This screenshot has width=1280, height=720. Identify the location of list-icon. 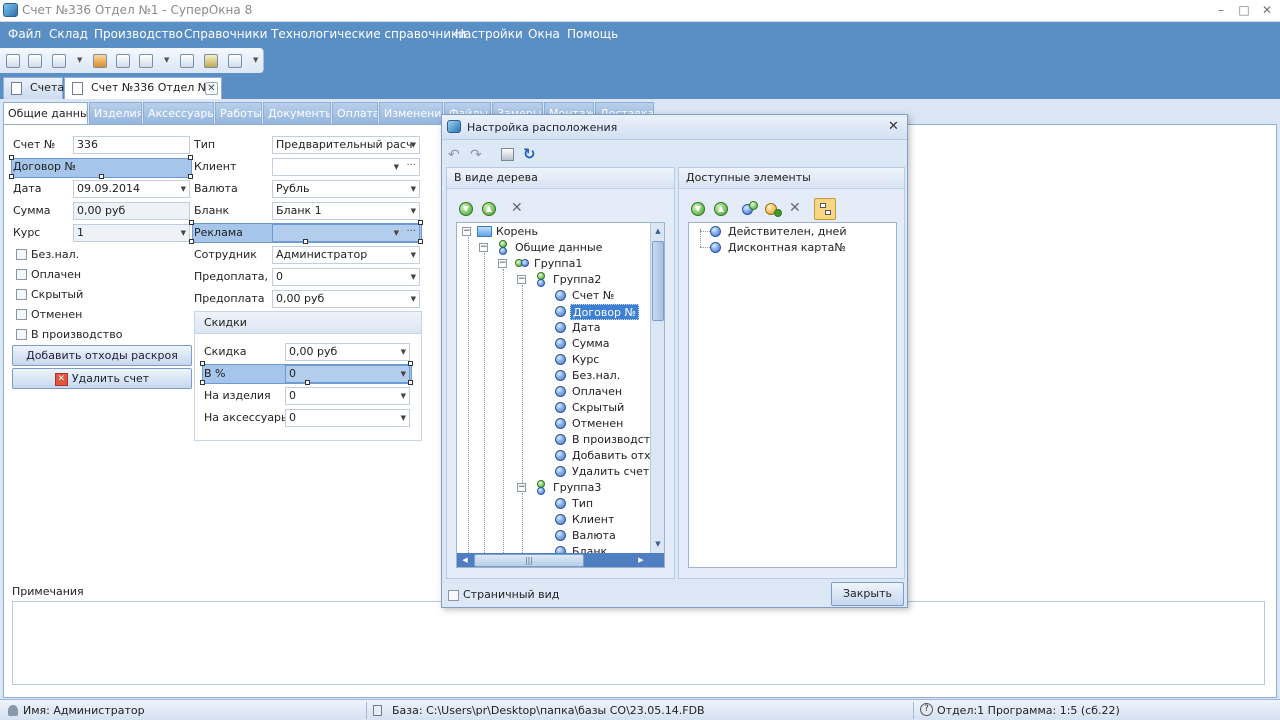
(146, 61).